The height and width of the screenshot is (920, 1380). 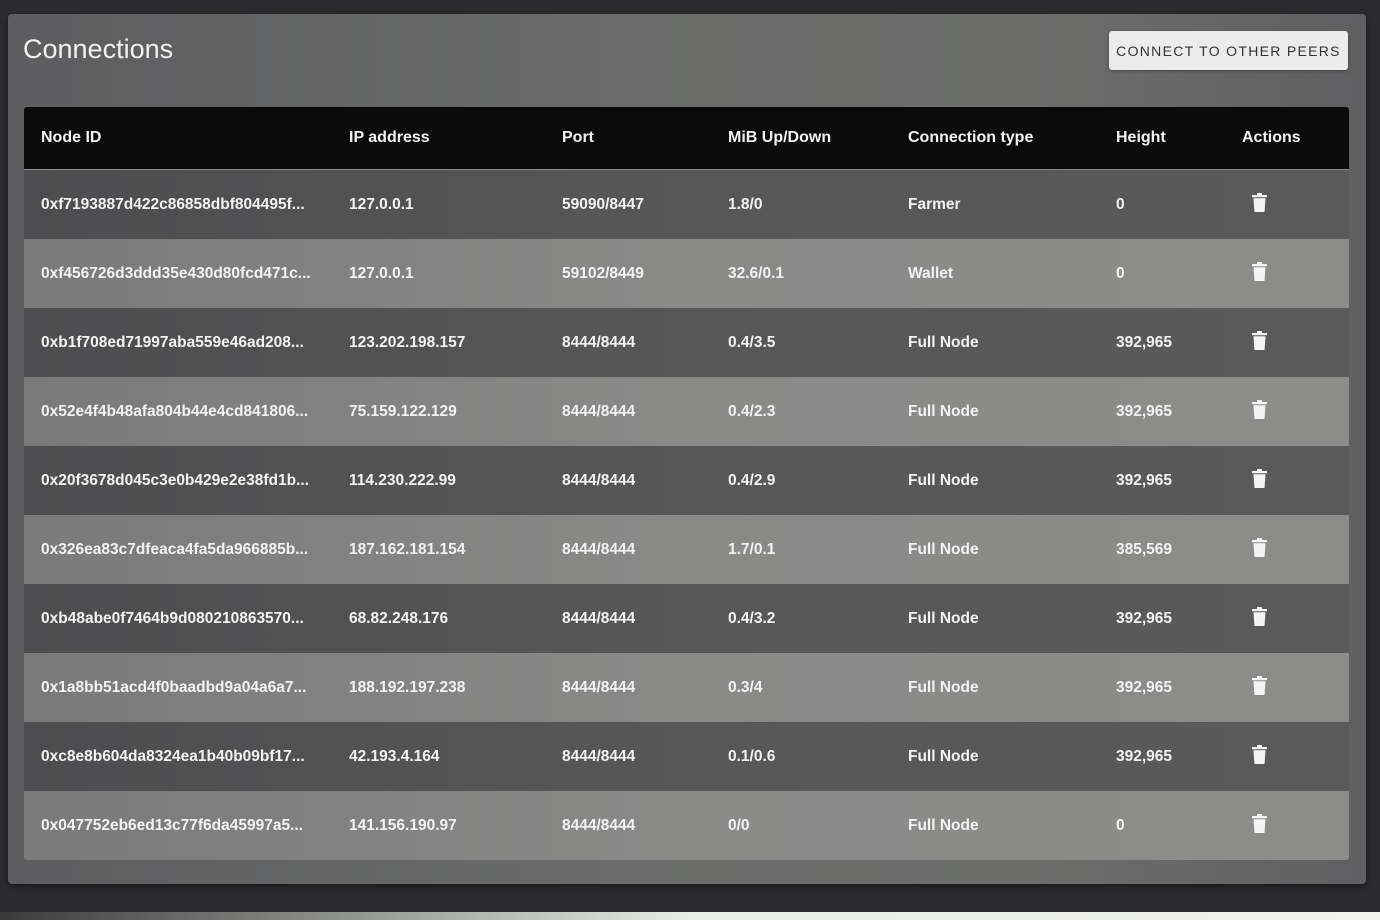 I want to click on ip-address-cell: 68.82.248.176, so click(x=399, y=618).